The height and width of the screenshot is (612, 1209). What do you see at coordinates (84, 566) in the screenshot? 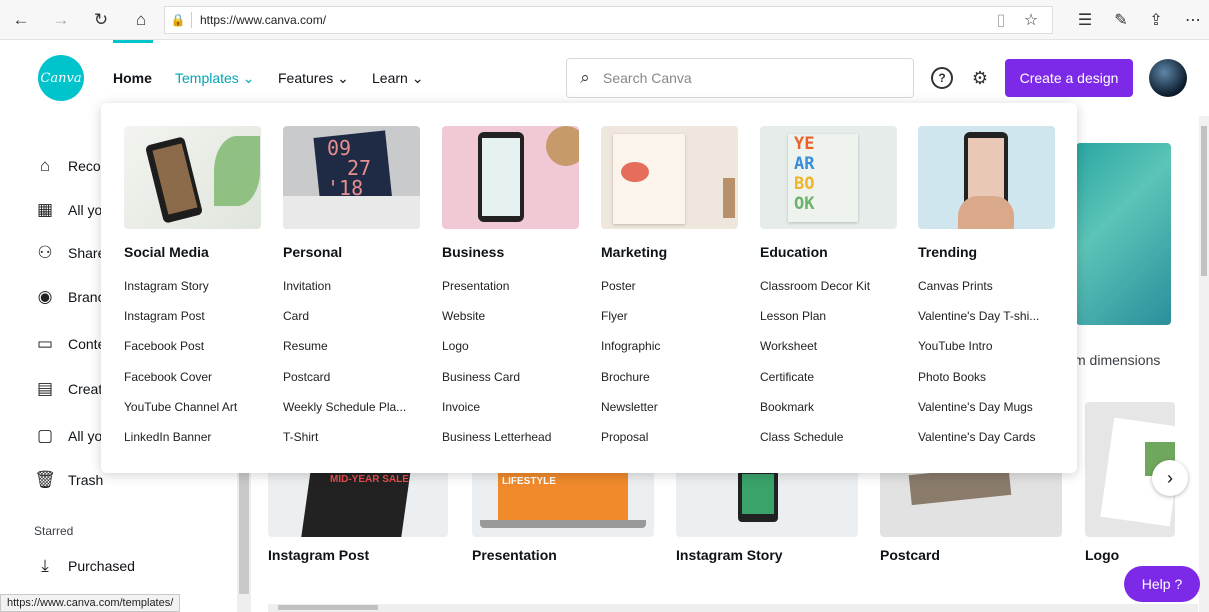
I see `sidebar-item-purchased: ⤓ Purchased` at bounding box center [84, 566].